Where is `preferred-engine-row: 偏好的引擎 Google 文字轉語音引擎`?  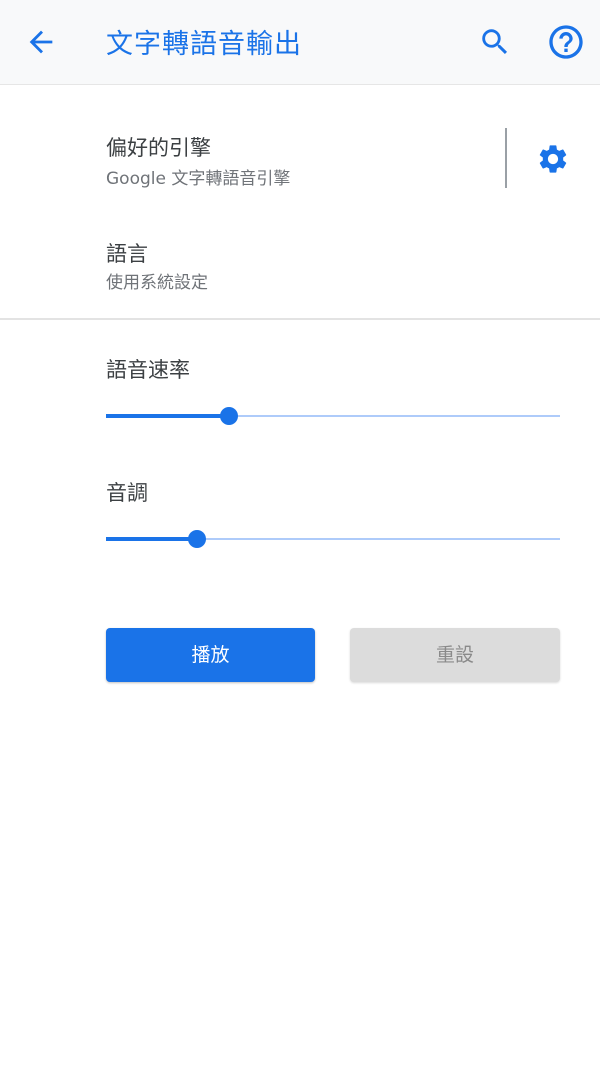 preferred-engine-row: 偏好的引擎 Google 文字轉語音引擎 is located at coordinates (300, 160).